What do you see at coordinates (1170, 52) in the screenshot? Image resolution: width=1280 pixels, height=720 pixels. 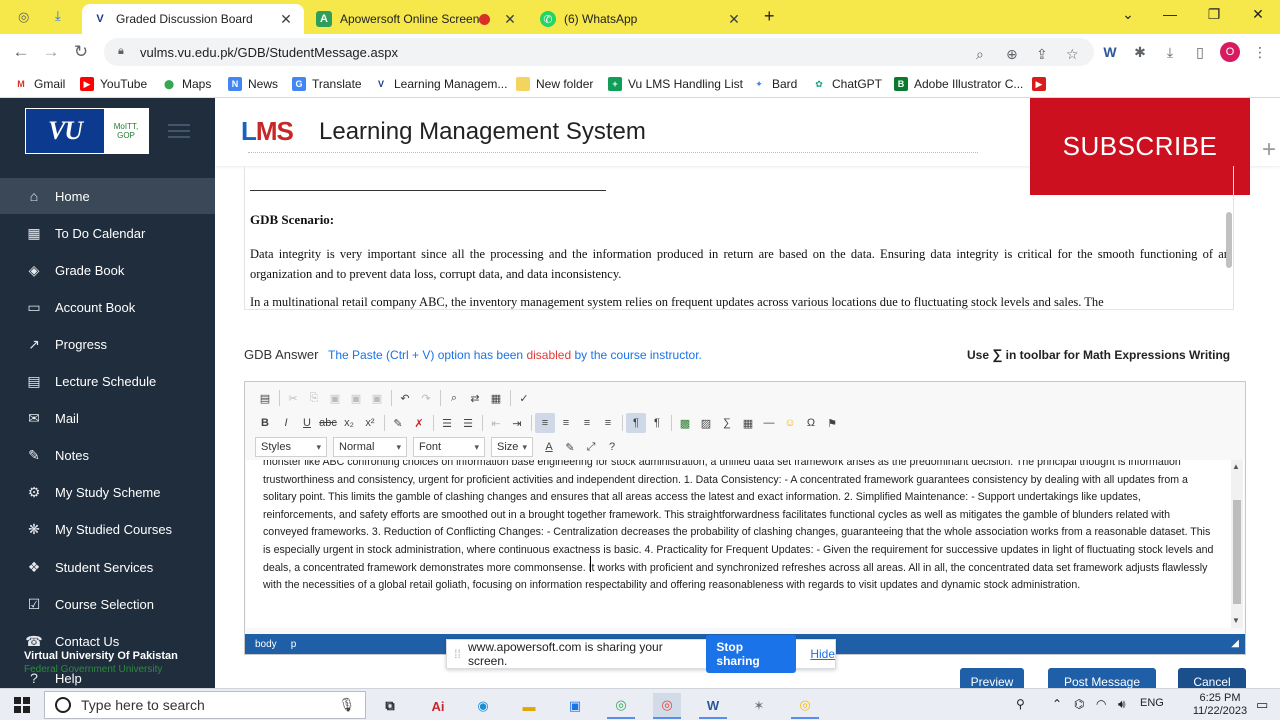 I see `downloads-icon: ⤓` at bounding box center [1170, 52].